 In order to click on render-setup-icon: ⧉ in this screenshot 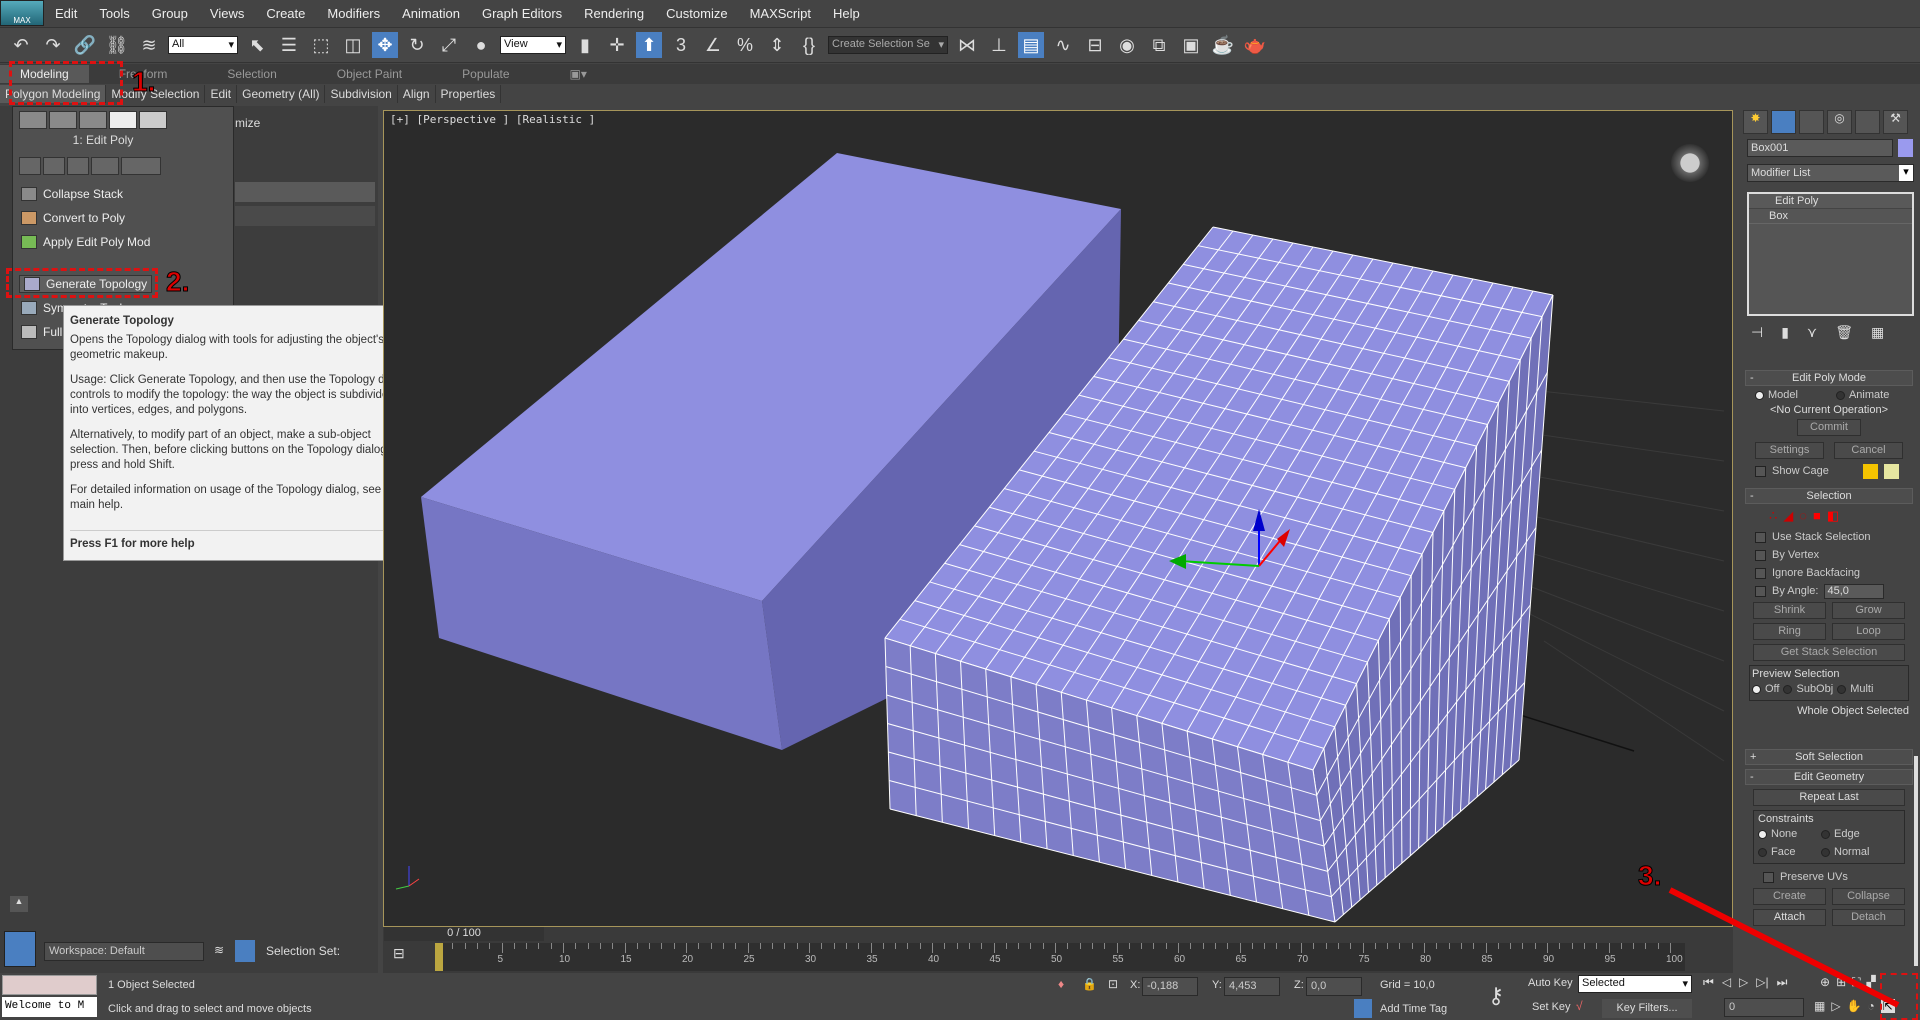, I will do `click(1159, 45)`.